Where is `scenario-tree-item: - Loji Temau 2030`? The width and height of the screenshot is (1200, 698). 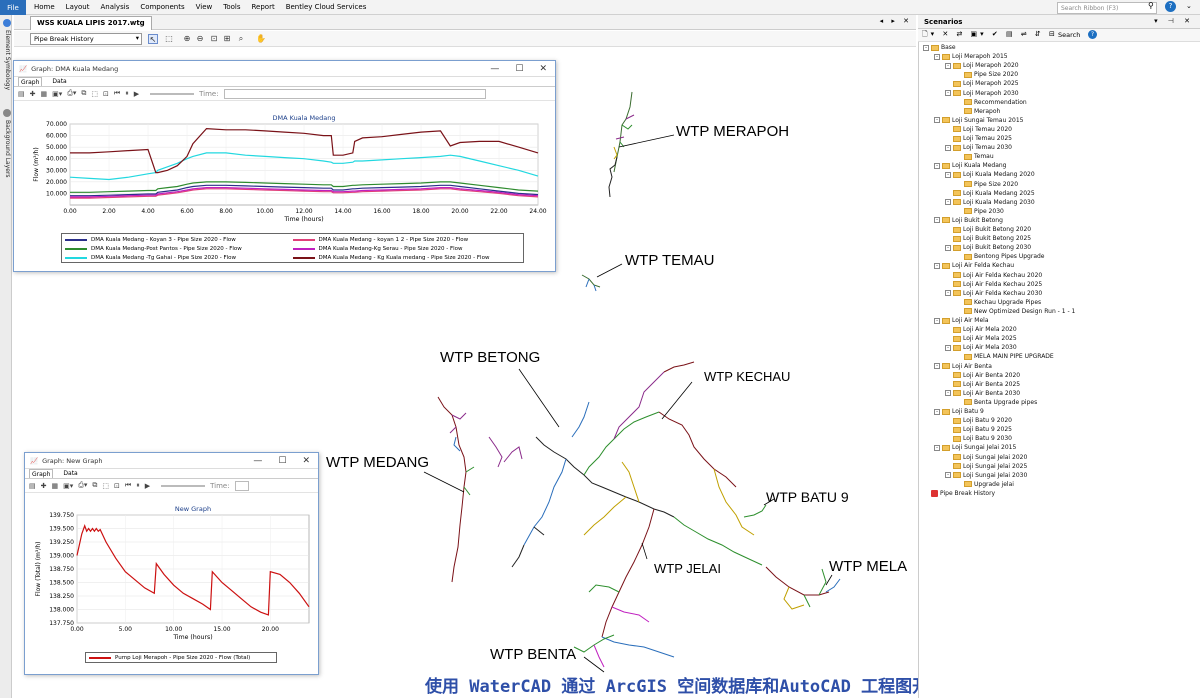
scenario-tree-item: - Loji Temau 2030 is located at coordinates (978, 147).